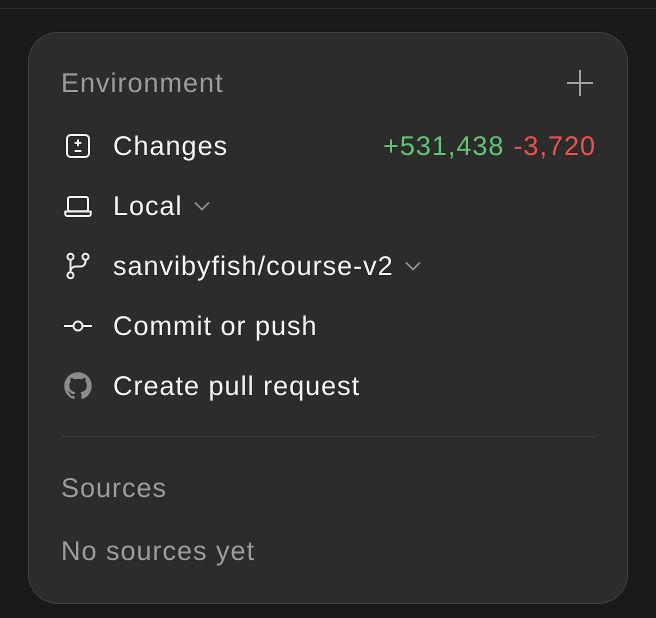 The image size is (656, 618). What do you see at coordinates (443, 146) in the screenshot?
I see `additions-count: +531,438` at bounding box center [443, 146].